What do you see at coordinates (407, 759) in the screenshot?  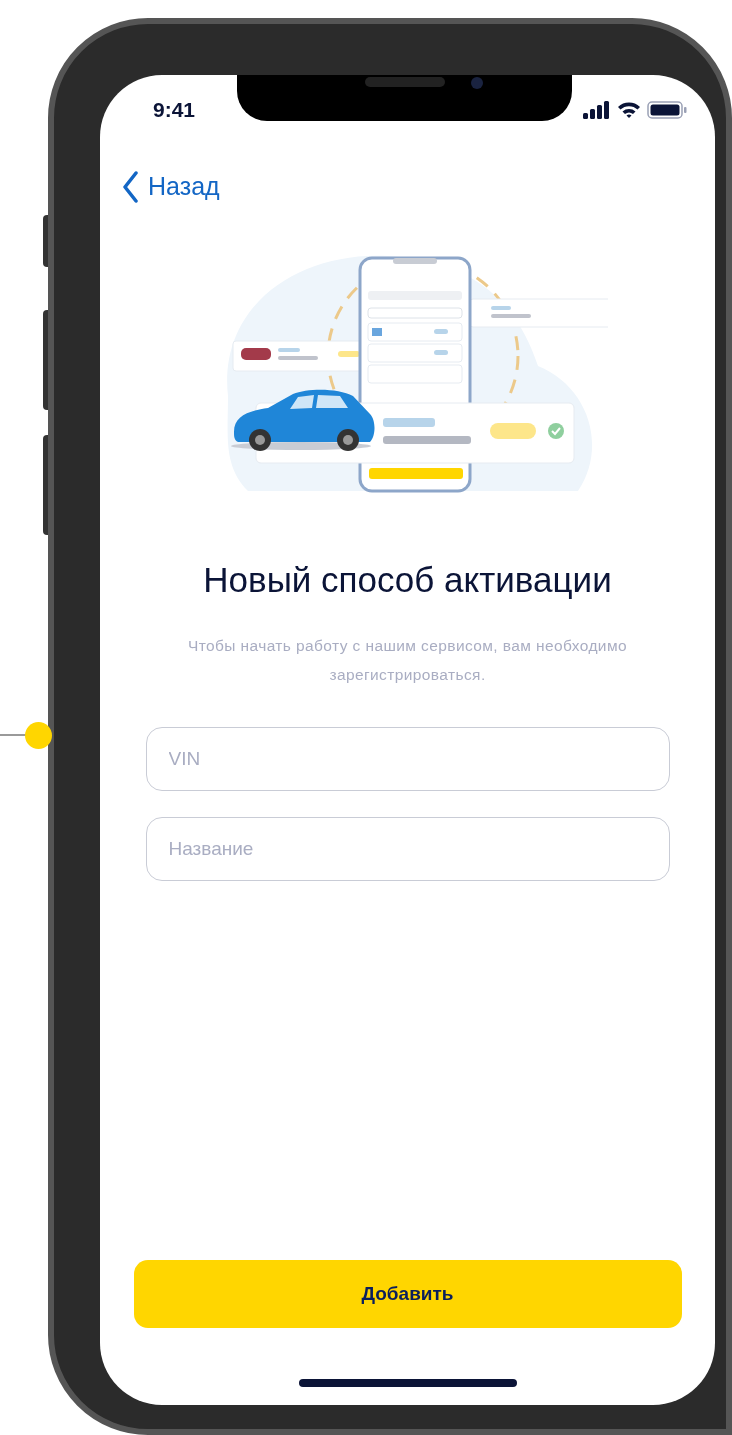 I see `text-field: VIN` at bounding box center [407, 759].